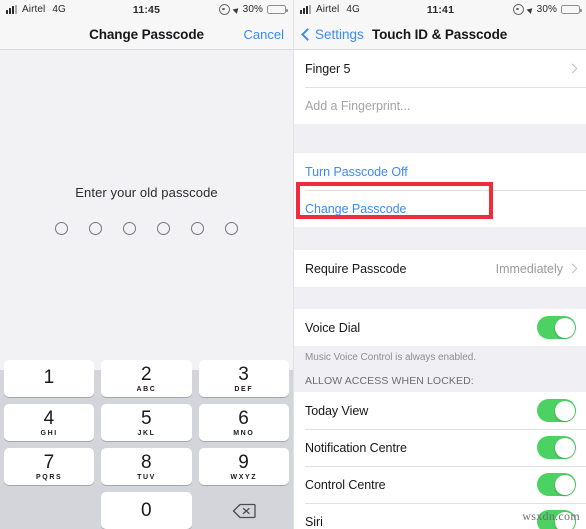  I want to click on row-label: Turn Passcode Off, so click(356, 171).